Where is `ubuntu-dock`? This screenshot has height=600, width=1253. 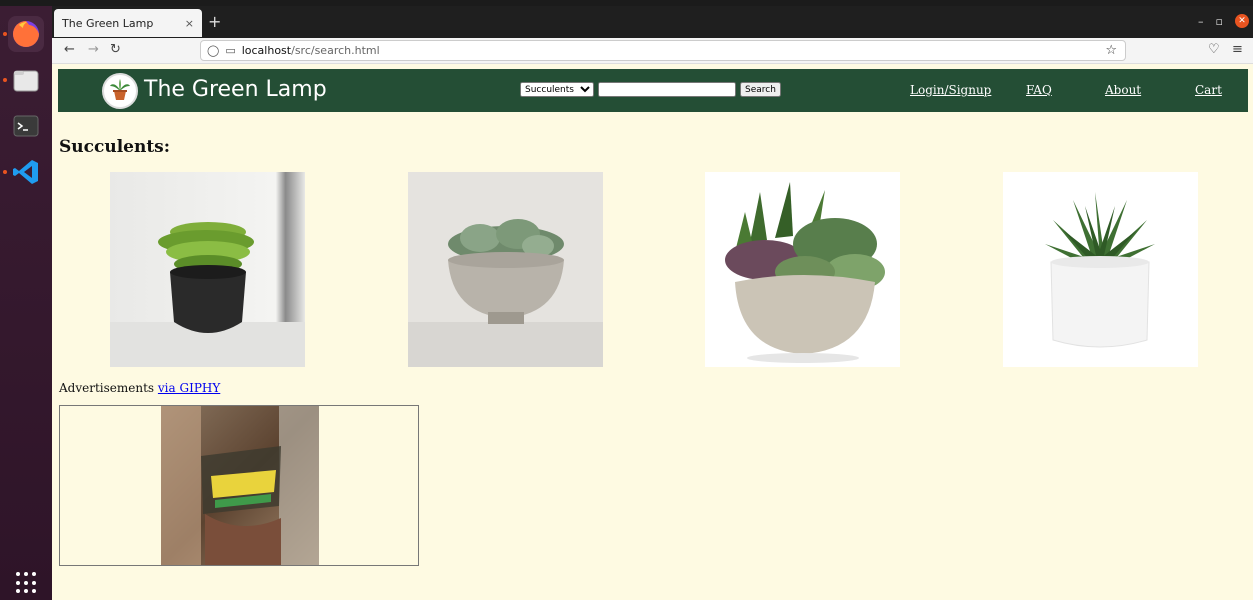
ubuntu-dock is located at coordinates (26, 303).